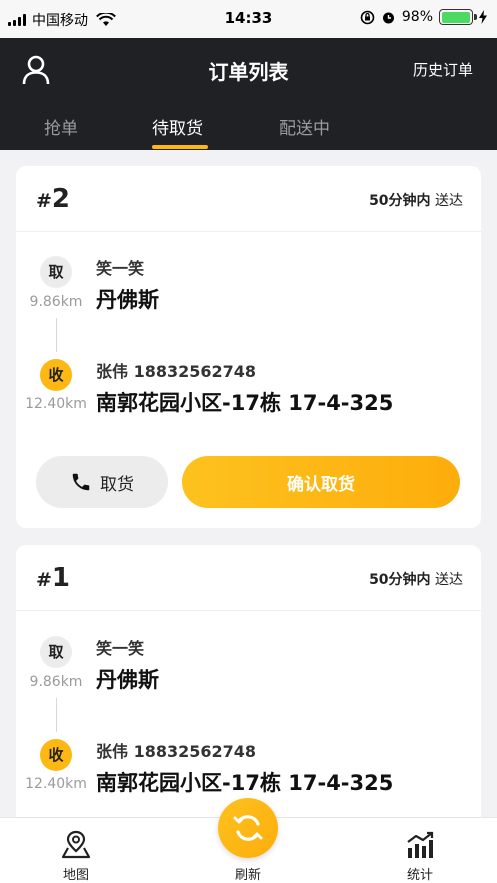 Image resolution: width=497 pixels, height=883 pixels. What do you see at coordinates (304, 126) in the screenshot?
I see `tab-delivering: 配送中` at bounding box center [304, 126].